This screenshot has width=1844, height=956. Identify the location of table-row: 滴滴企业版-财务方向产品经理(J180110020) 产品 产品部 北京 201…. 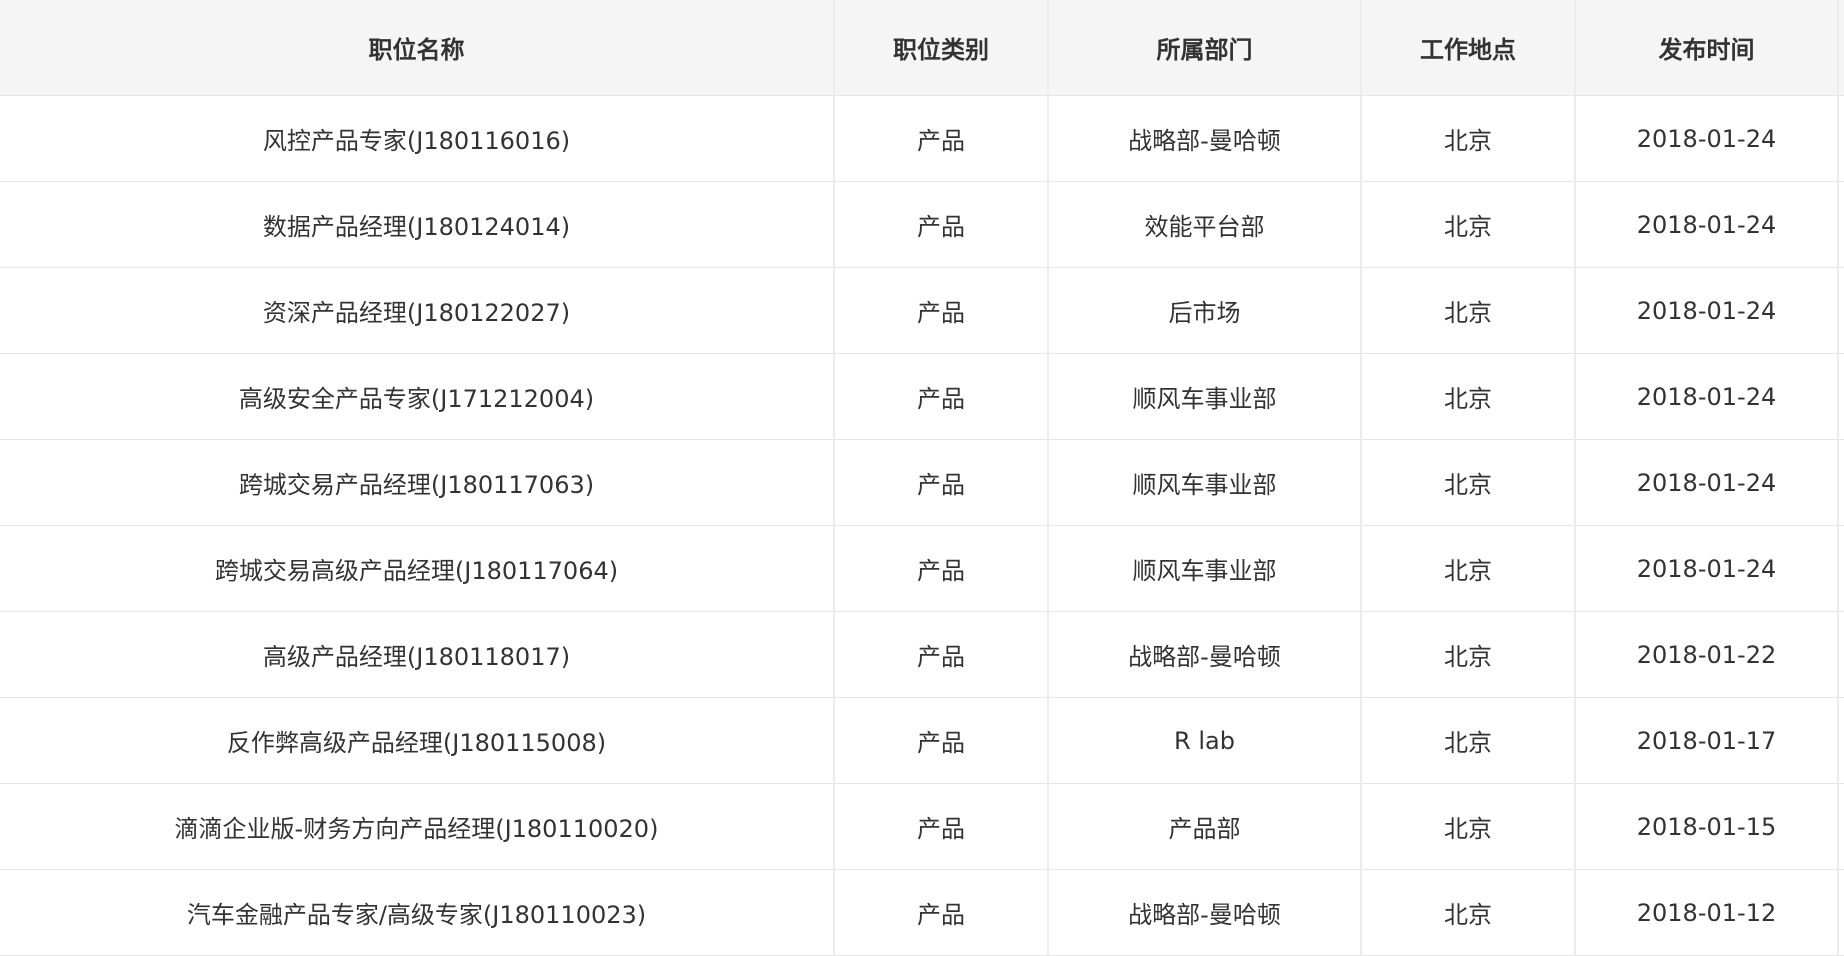
(922, 826).